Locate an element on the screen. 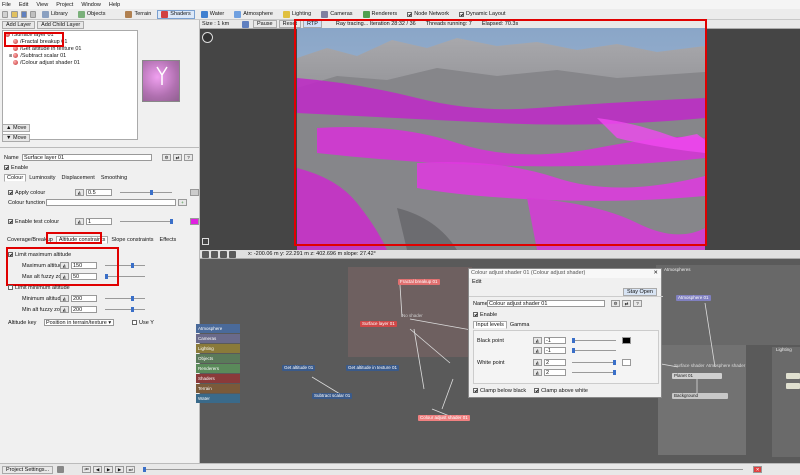 The height and width of the screenshot is (475, 800). black-swatch is located at coordinates (626, 340).